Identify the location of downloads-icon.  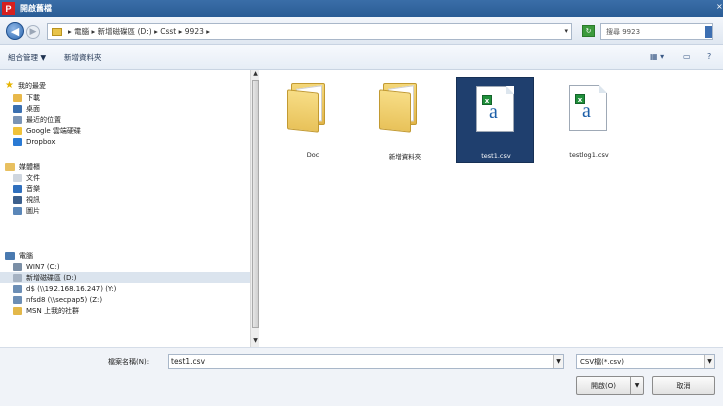
(17, 97).